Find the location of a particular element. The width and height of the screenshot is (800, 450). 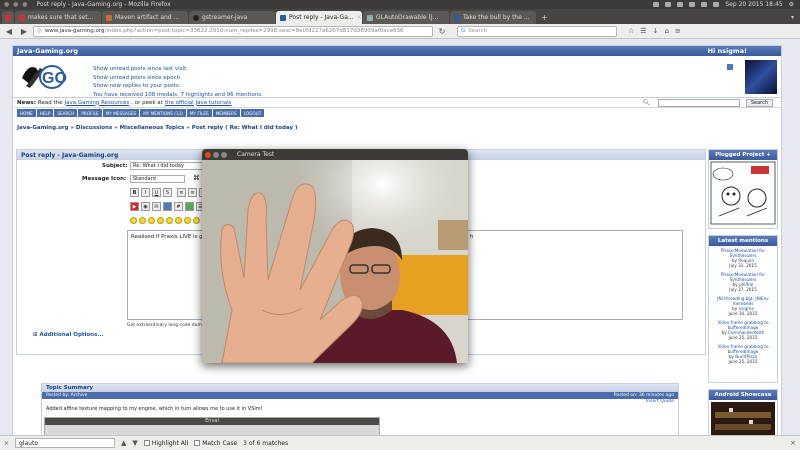

new-replies-link: Show new replies to your posts. is located at coordinates (178, 86).